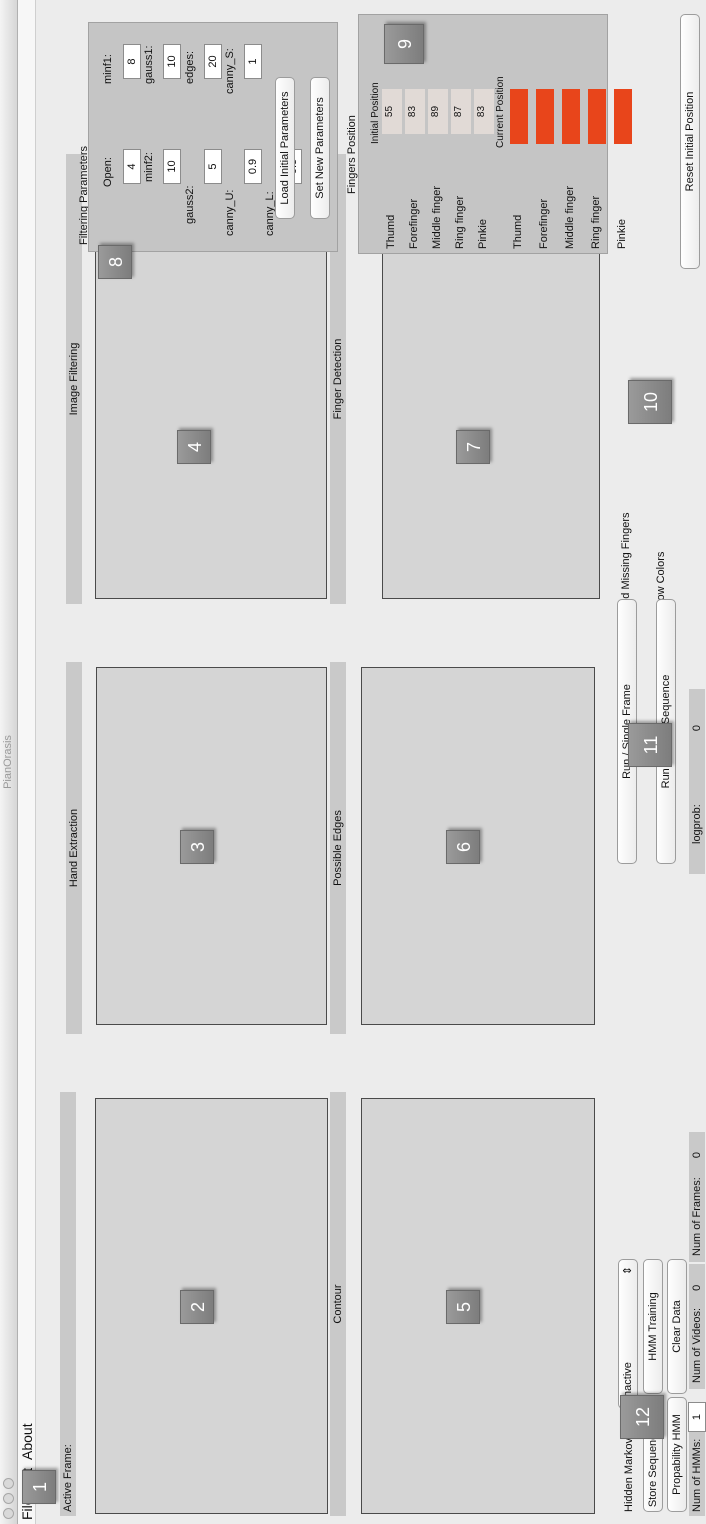 The image size is (706, 1524). Describe the element at coordinates (108, 172) in the screenshot. I see `open-label: Open:` at that location.